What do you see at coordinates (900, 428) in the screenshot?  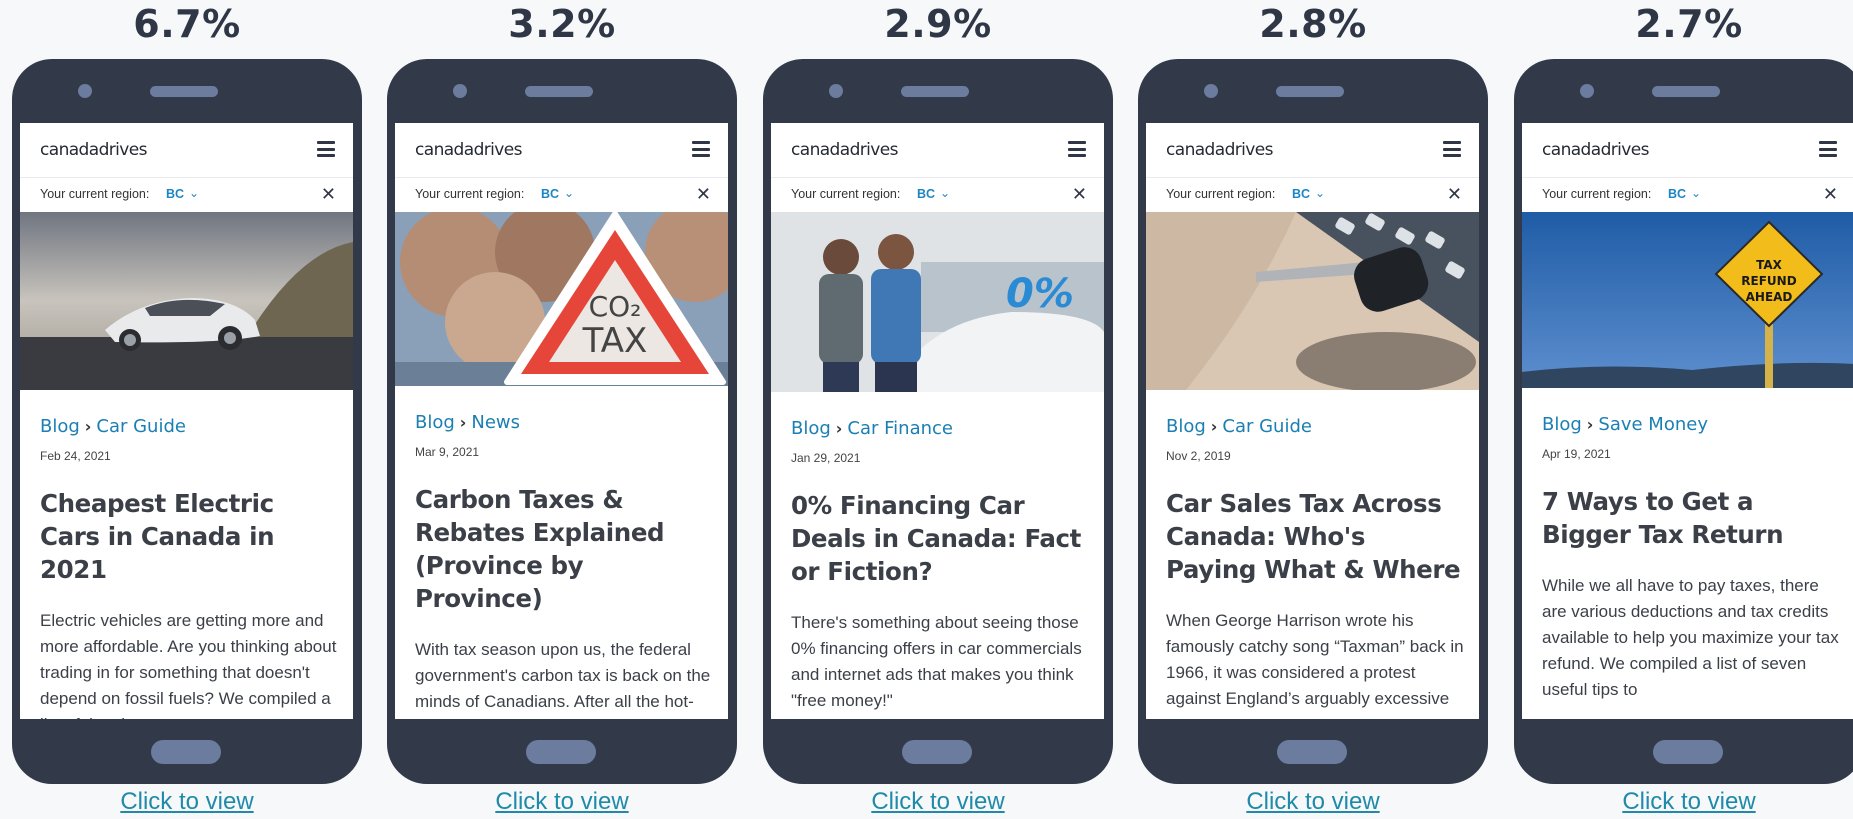 I see `breadcrumb-category-link: Car Finance` at bounding box center [900, 428].